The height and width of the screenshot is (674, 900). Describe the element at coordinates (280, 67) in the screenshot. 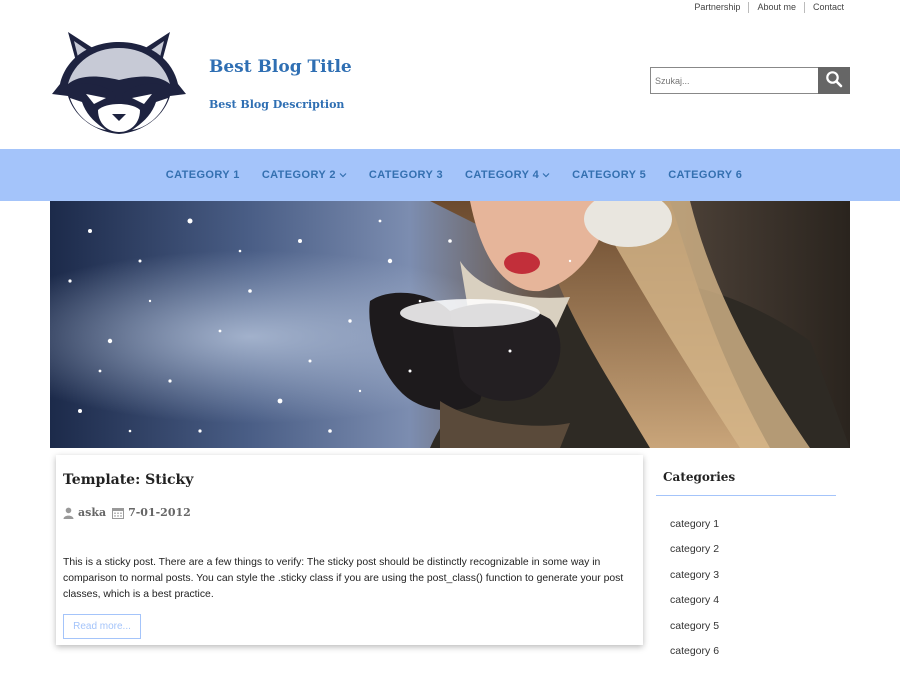

I see `site-title: Best Blog Title` at that location.